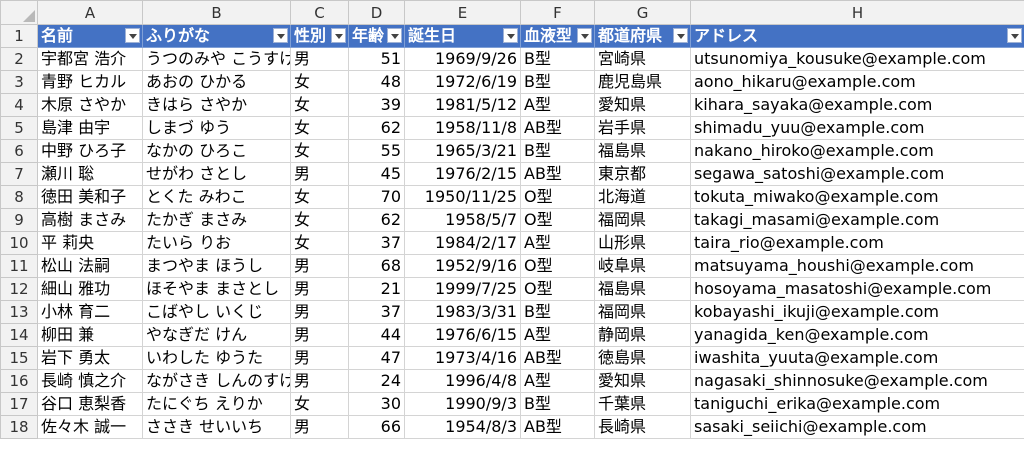 Image resolution: width=1024 pixels, height=458 pixels. What do you see at coordinates (462, 128) in the screenshot?
I see `cell-birthday: 1958/11/8` at bounding box center [462, 128].